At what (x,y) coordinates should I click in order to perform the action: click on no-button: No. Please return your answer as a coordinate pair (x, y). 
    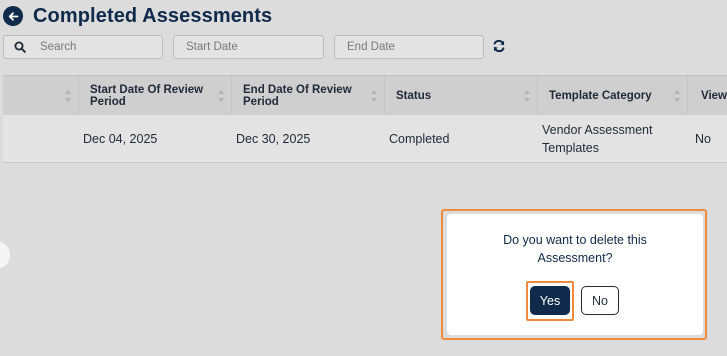
    Looking at the image, I should click on (600, 300).